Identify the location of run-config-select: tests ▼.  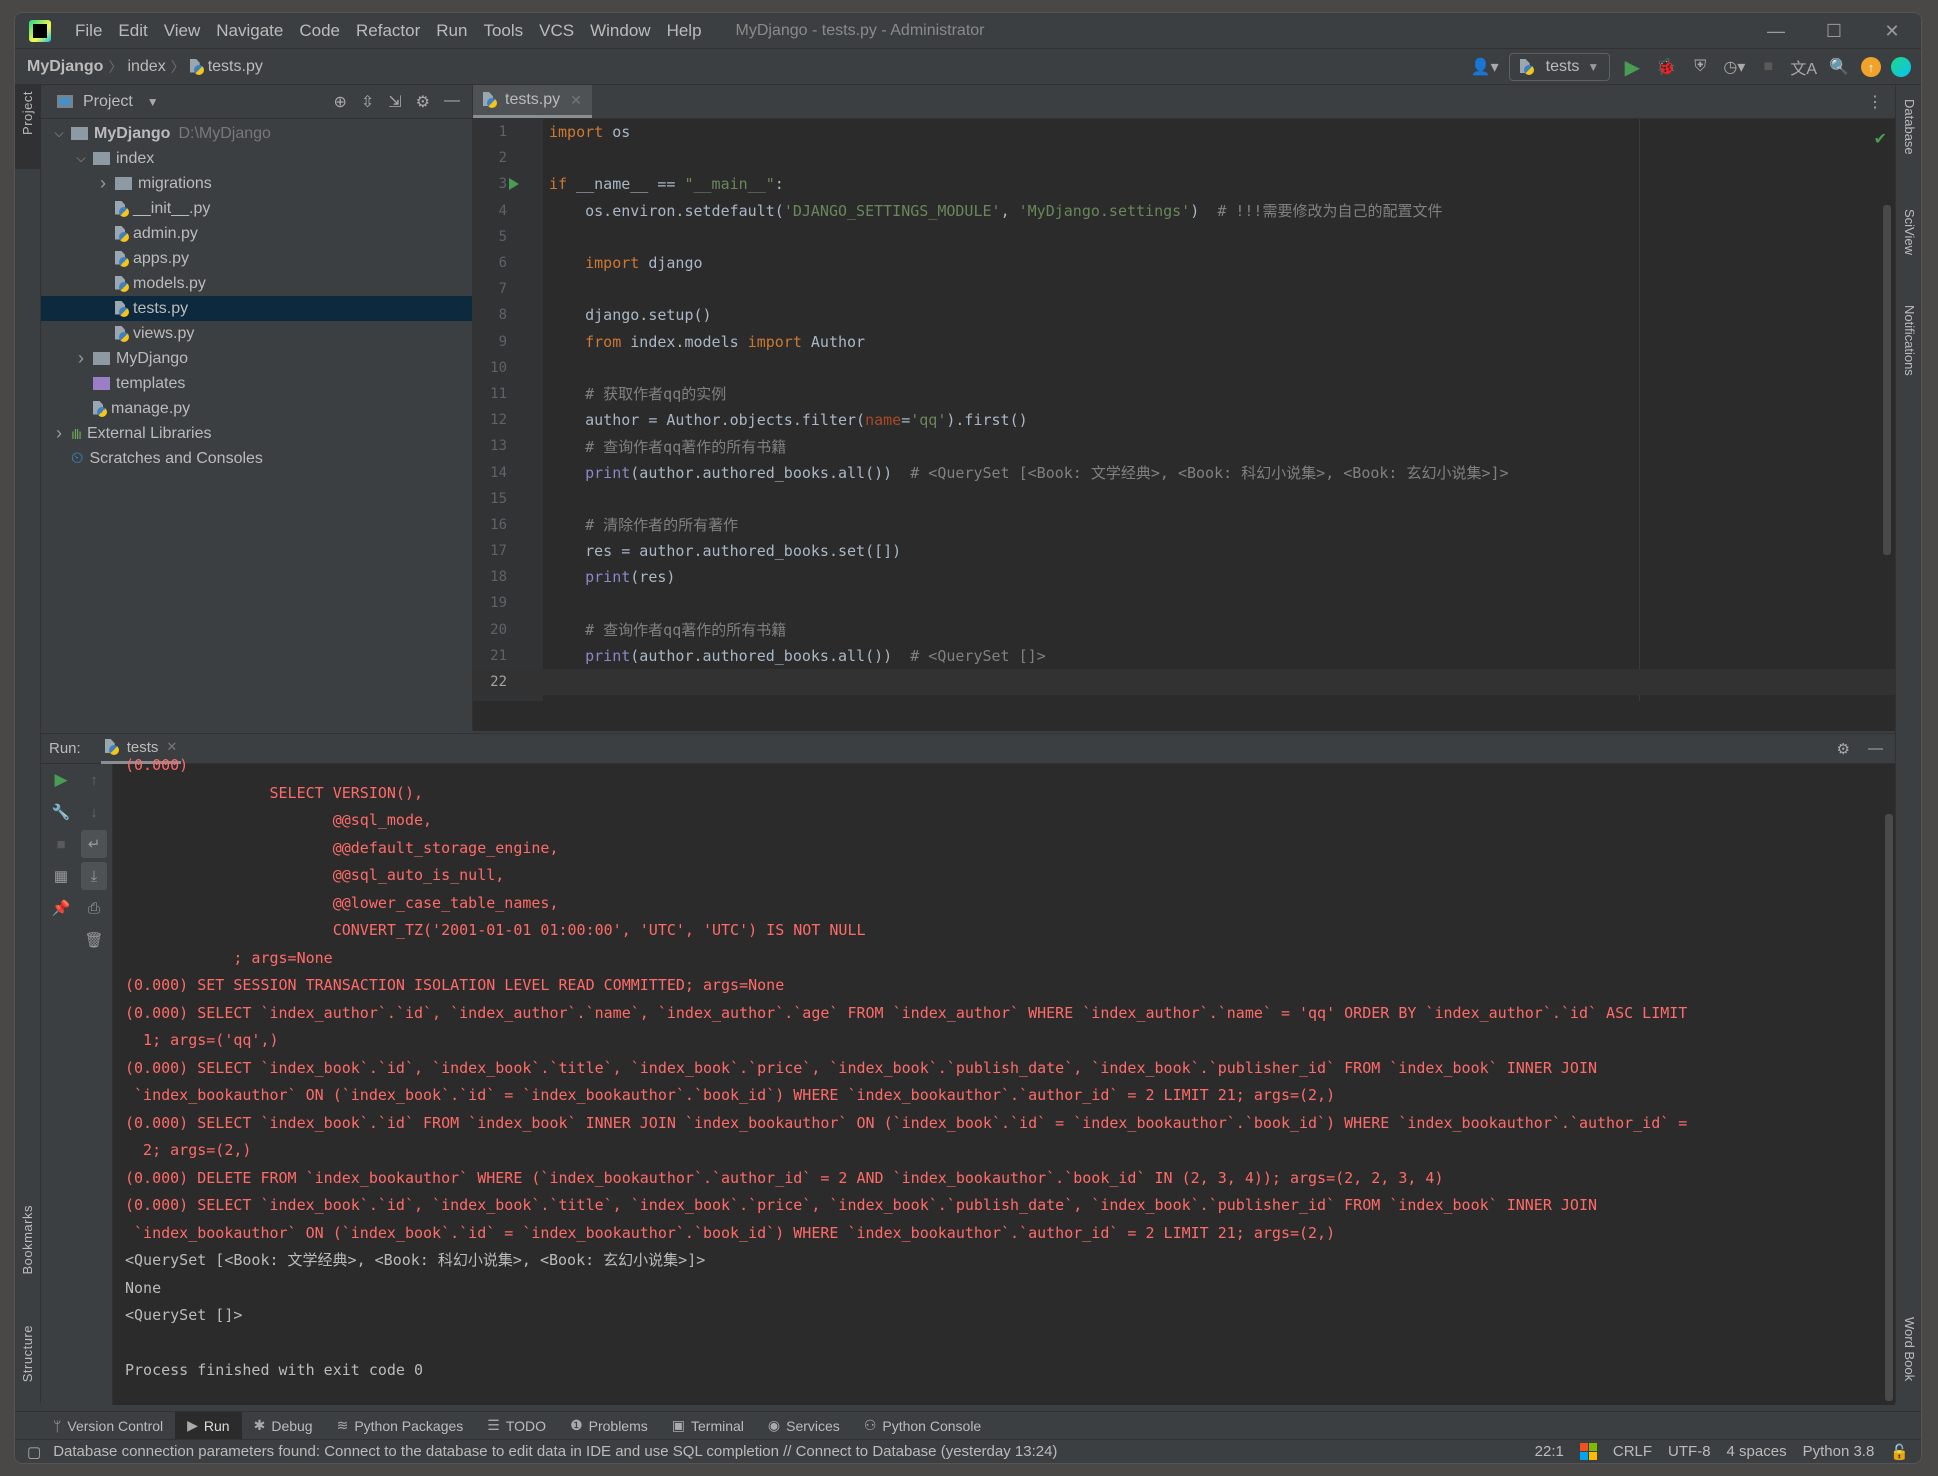
(1559, 67).